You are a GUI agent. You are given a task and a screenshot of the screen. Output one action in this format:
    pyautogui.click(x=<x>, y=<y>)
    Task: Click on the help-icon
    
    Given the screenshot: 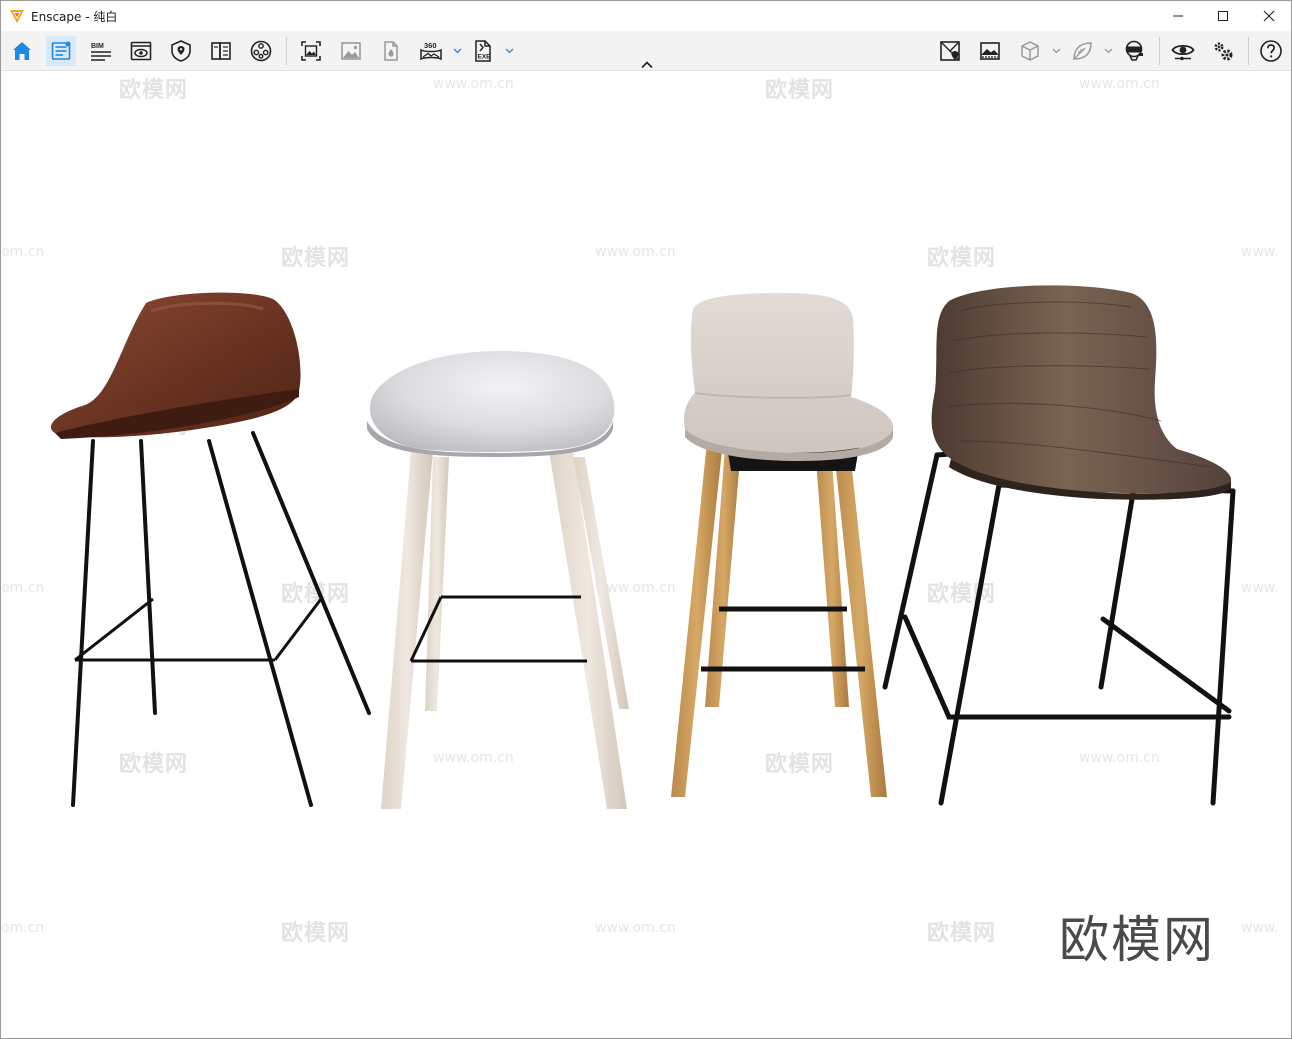 What is the action you would take?
    pyautogui.click(x=1271, y=51)
    